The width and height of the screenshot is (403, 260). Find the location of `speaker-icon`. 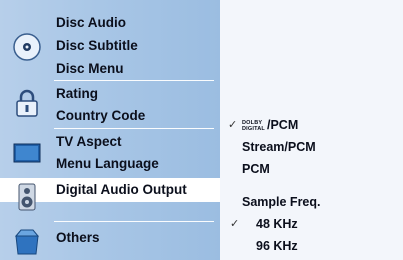

speaker-icon is located at coordinates (27, 197).